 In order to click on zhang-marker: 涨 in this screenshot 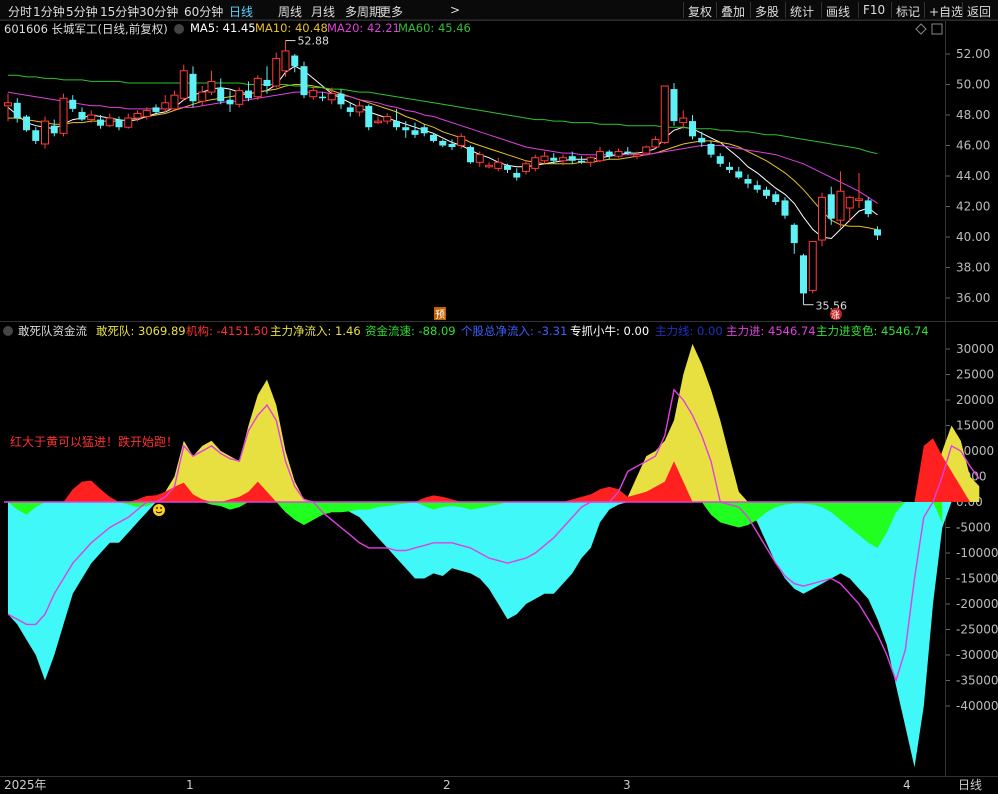, I will do `click(836, 314)`.